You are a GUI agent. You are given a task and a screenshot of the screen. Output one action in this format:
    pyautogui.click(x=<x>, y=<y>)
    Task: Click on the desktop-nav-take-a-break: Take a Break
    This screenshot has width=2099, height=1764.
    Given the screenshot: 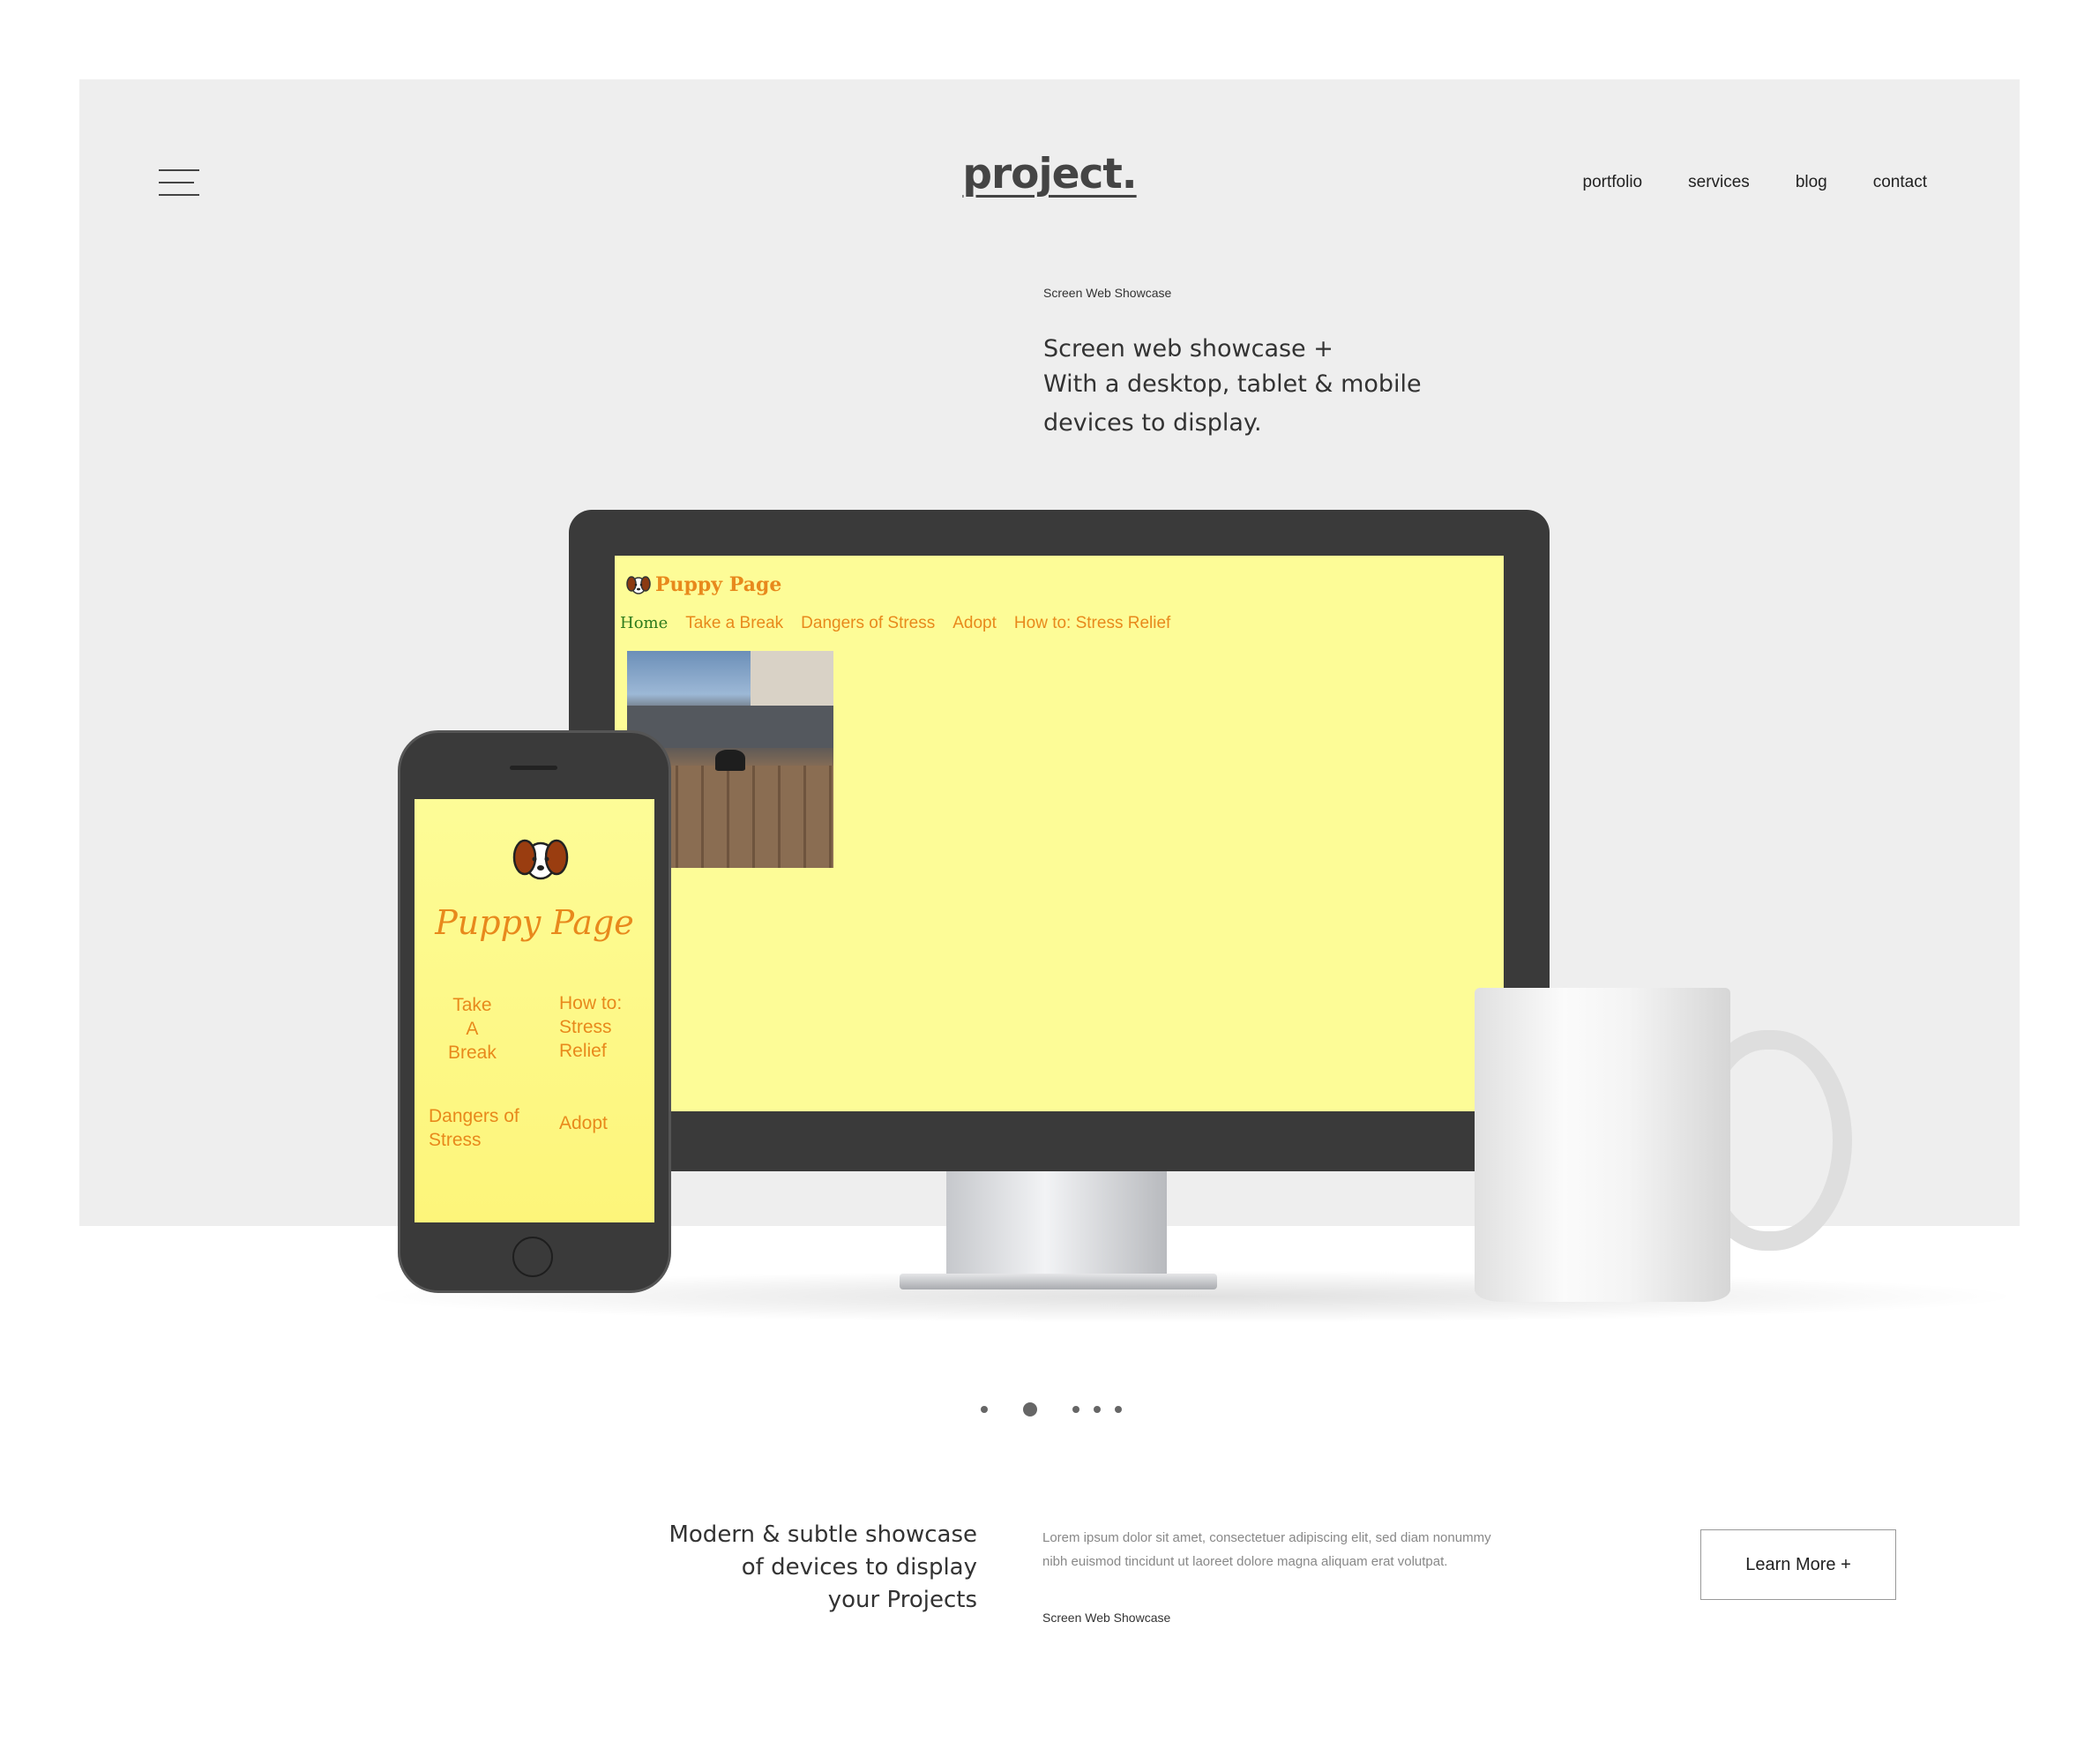 What is the action you would take?
    pyautogui.click(x=734, y=623)
    